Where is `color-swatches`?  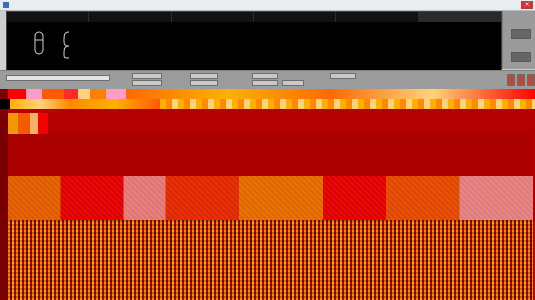
color-swatches is located at coordinates (267, 94).